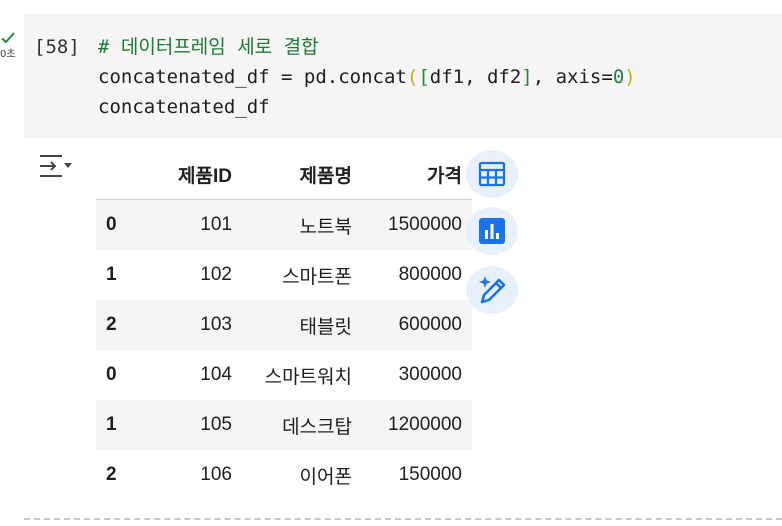 The height and width of the screenshot is (526, 782). Describe the element at coordinates (325, 327) in the screenshot. I see `cell-product-name: 태블릿` at that location.